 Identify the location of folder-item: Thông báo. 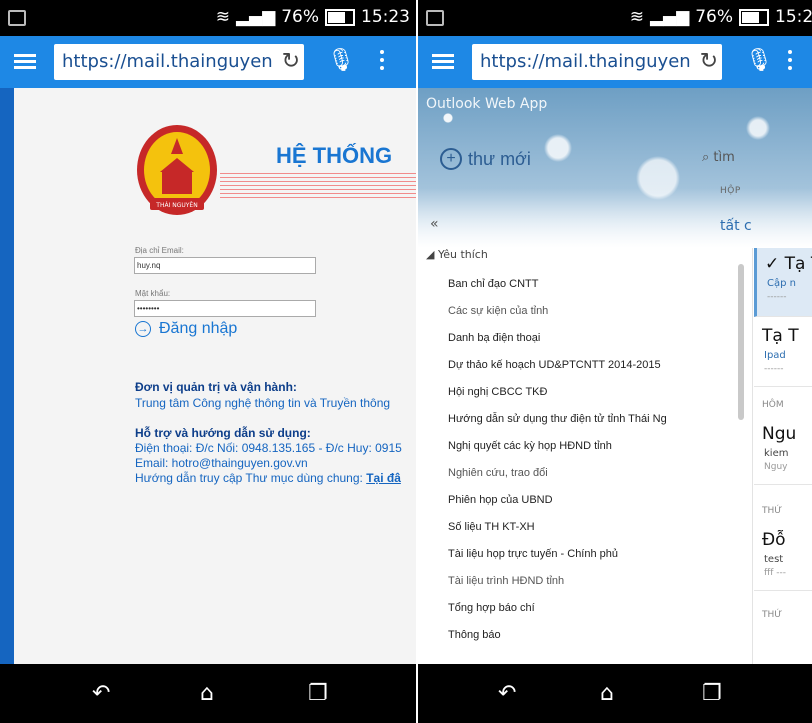
(474, 635).